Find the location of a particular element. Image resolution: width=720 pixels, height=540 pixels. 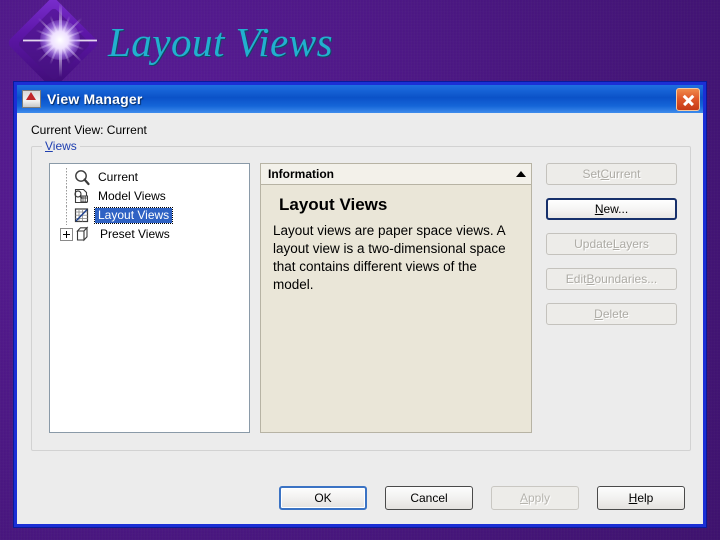

button-label-accel: B is located at coordinates (590, 279).